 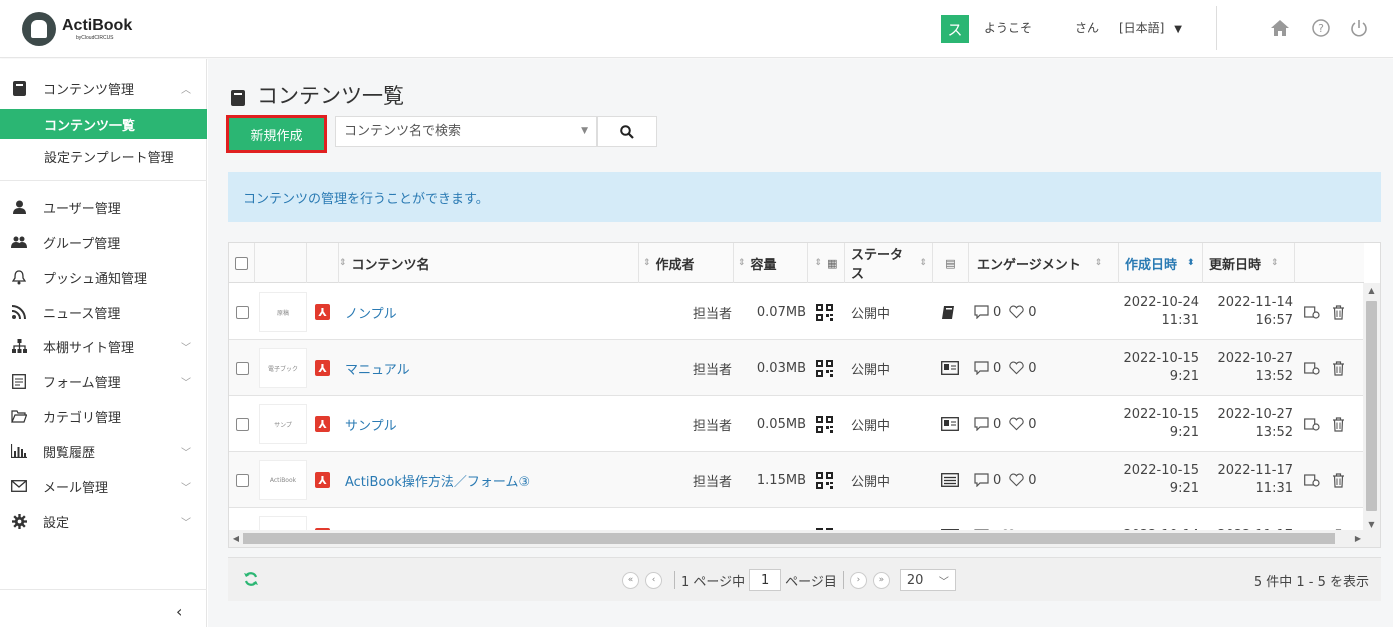 What do you see at coordinates (490, 424) in the screenshot?
I see `content-name: サンプル` at bounding box center [490, 424].